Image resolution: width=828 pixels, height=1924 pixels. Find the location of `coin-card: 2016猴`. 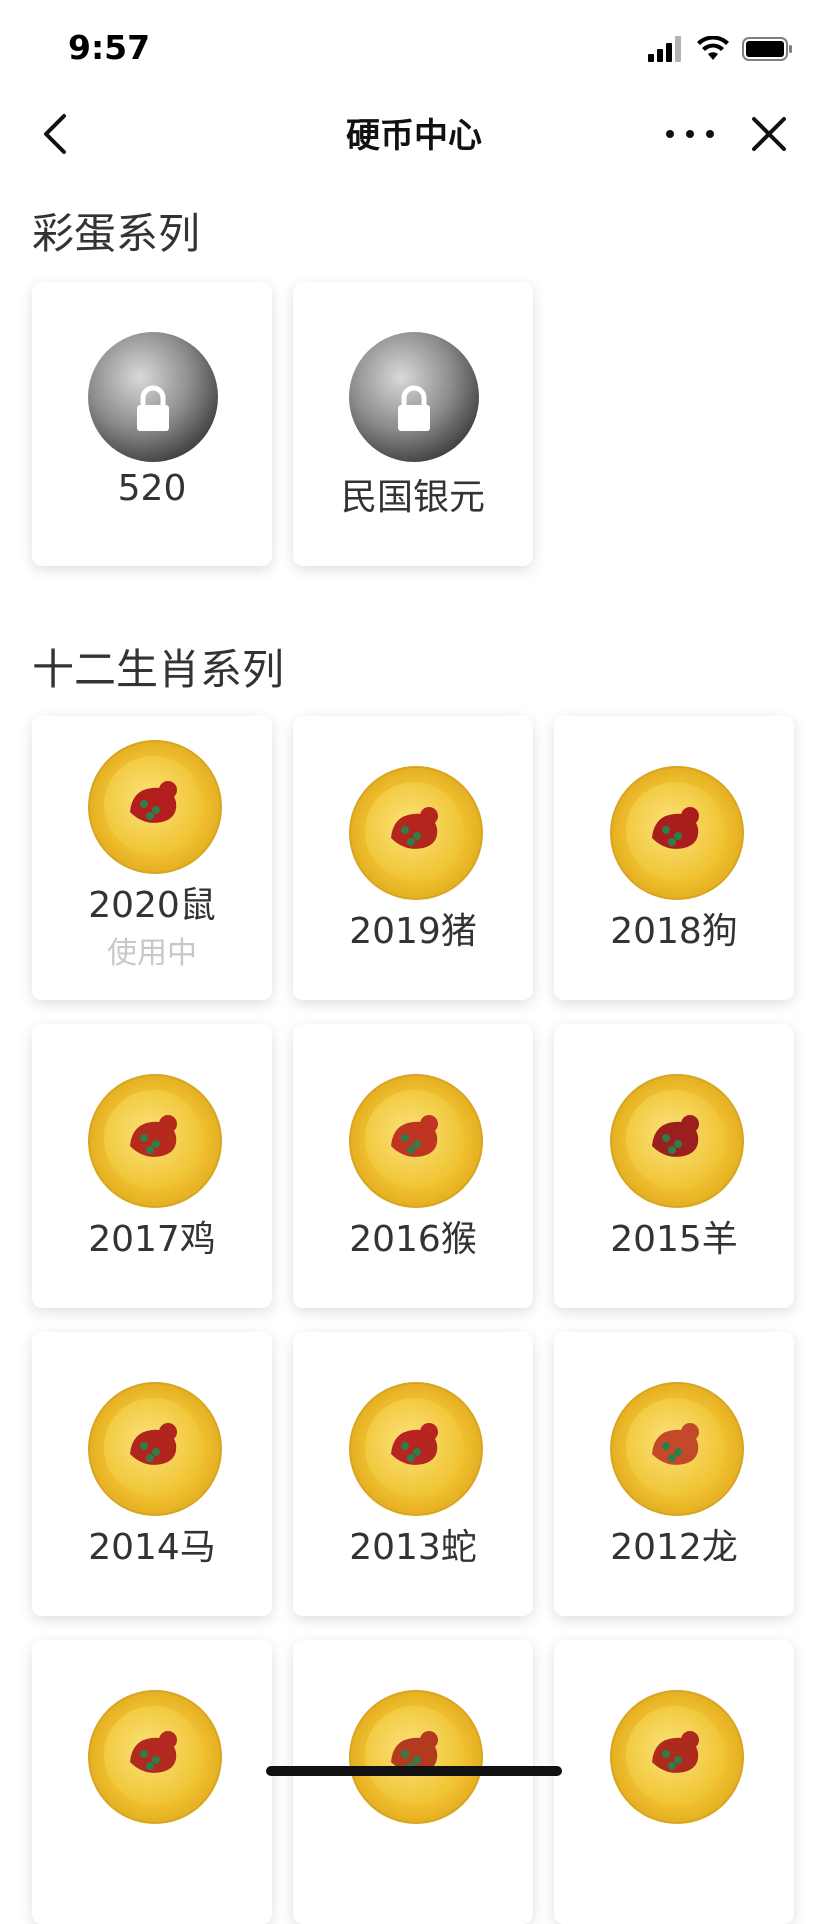

coin-card: 2016猴 is located at coordinates (413, 1166).